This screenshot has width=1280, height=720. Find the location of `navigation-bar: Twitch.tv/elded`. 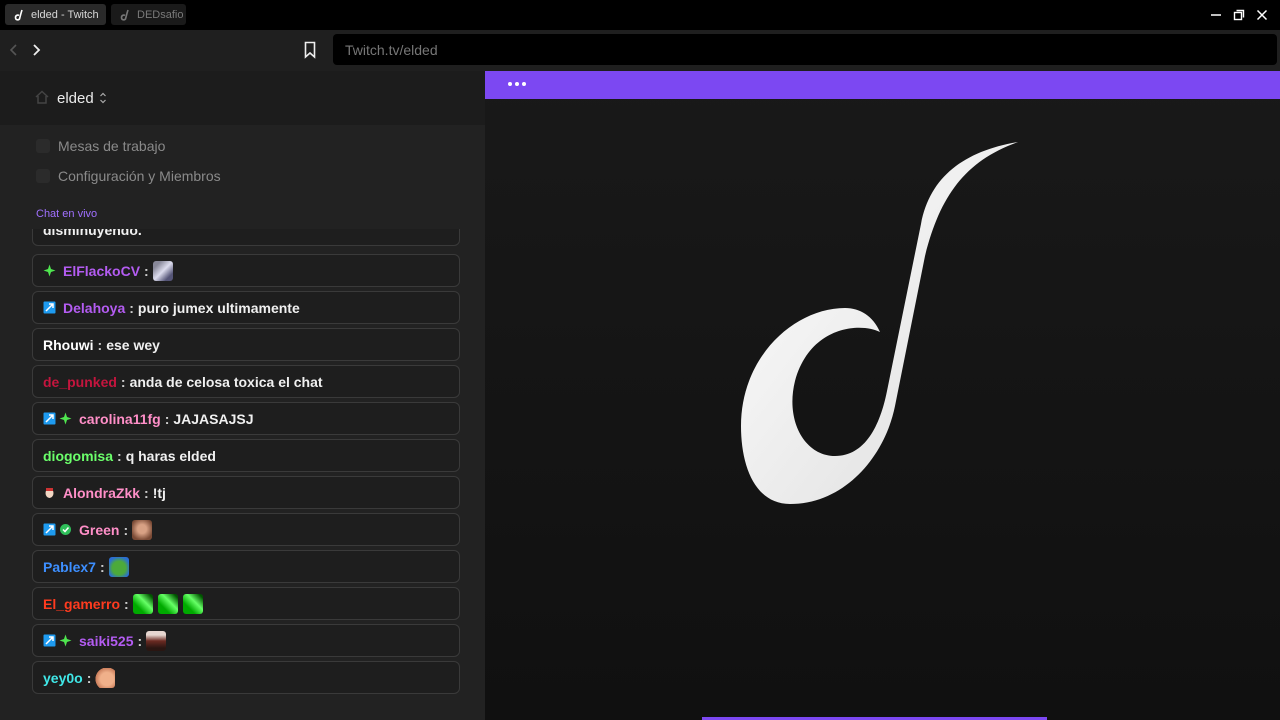

navigation-bar: Twitch.tv/elded is located at coordinates (640, 50).